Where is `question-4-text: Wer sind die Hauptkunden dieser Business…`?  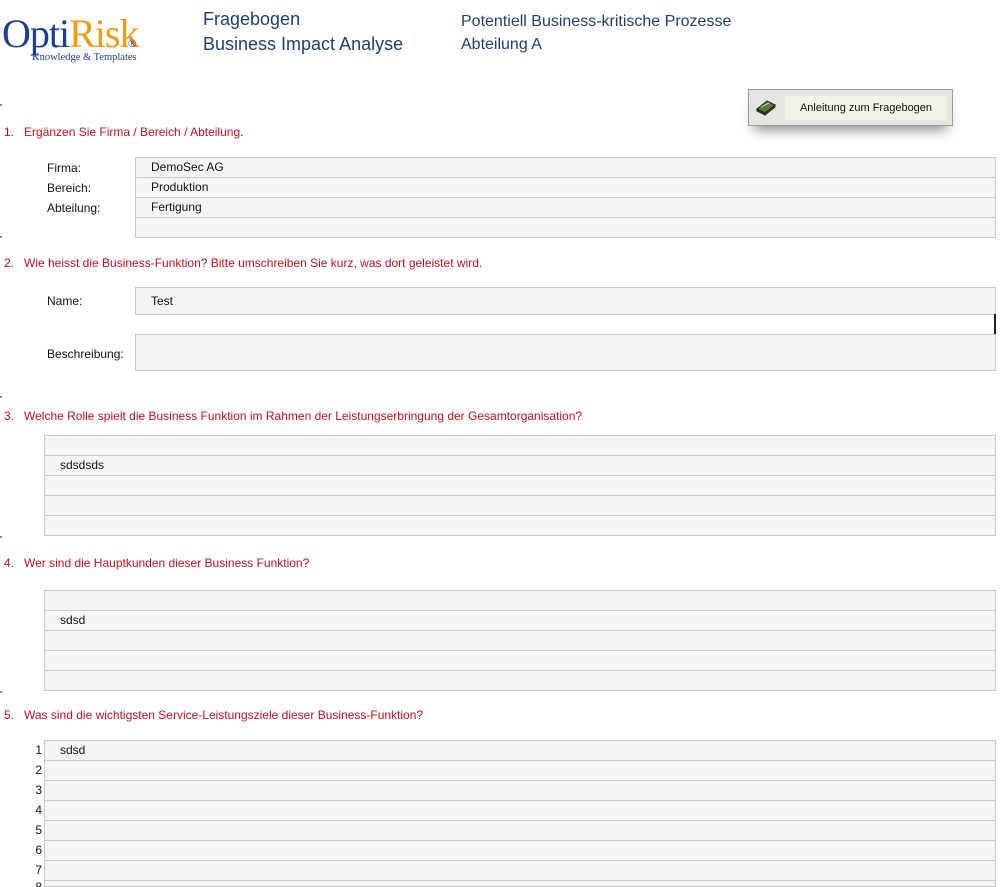 question-4-text: Wer sind die Hauptkunden dieser Business… is located at coordinates (167, 563).